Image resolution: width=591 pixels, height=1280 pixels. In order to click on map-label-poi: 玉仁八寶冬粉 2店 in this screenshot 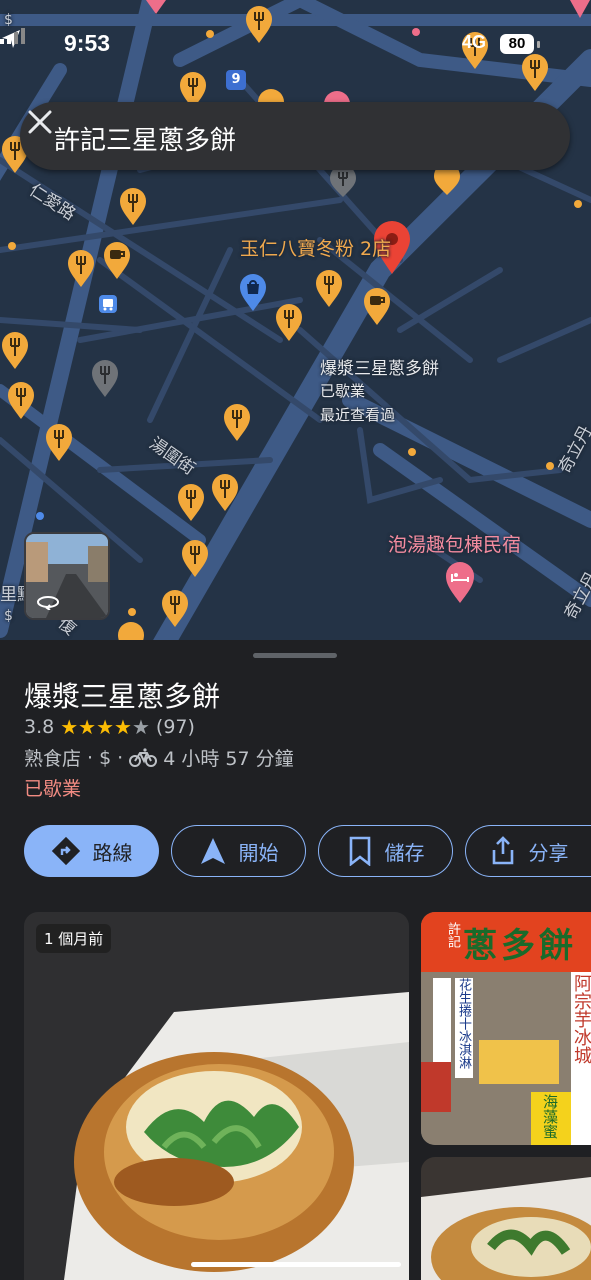, I will do `click(315, 247)`.